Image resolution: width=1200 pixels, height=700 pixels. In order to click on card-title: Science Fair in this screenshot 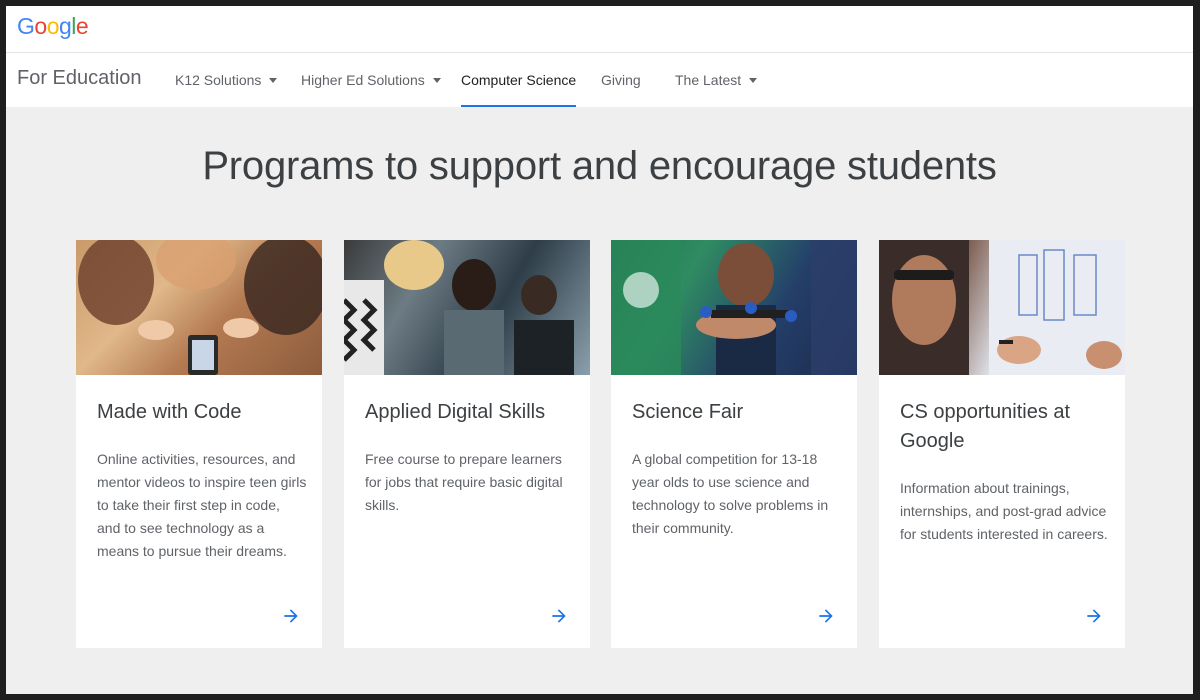, I will do `click(688, 412)`.